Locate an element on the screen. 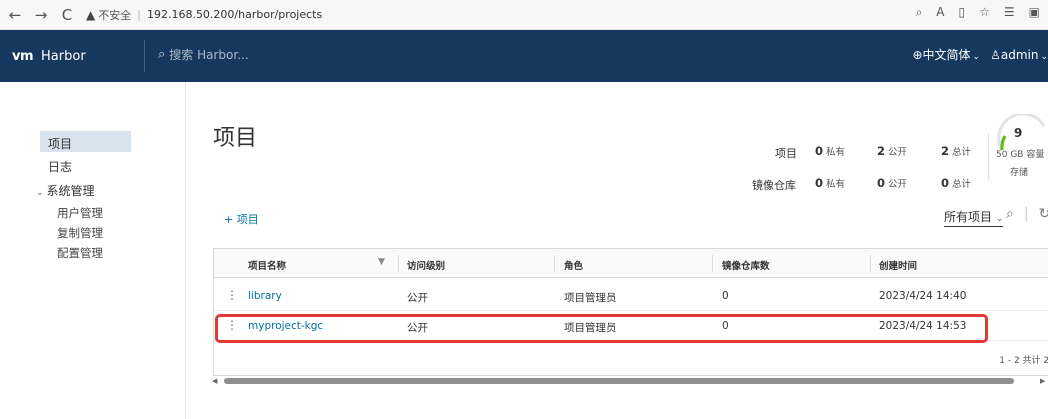 This screenshot has width=1048, height=419. add-project-button: + 项目 is located at coordinates (241, 219).